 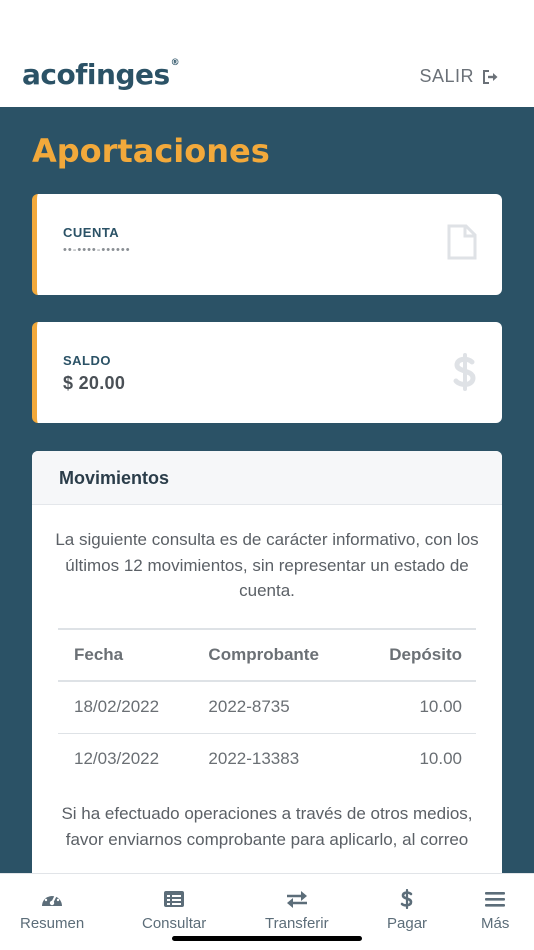 I want to click on movements-title: Movimientos, so click(x=267, y=478).